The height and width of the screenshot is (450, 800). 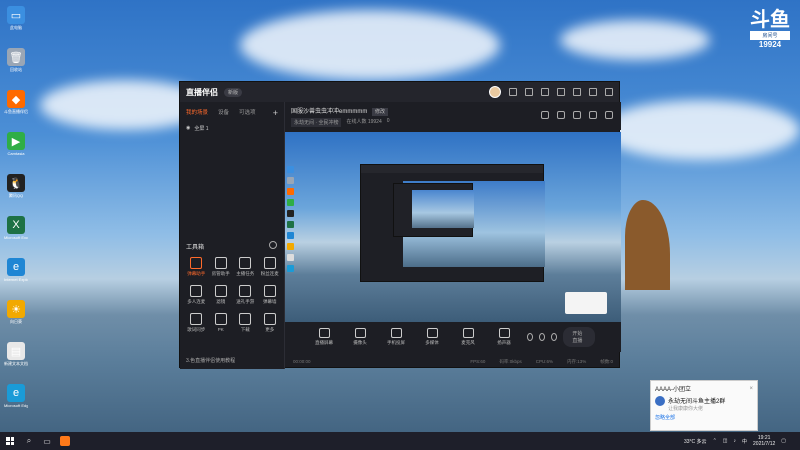 I want to click on status-item: 码率:0kbps, so click(x=510, y=361).